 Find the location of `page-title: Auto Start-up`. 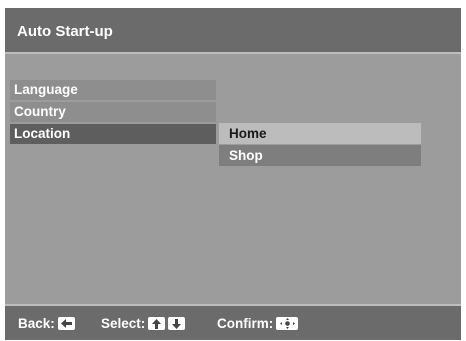

page-title: Auto Start-up is located at coordinates (65, 31).